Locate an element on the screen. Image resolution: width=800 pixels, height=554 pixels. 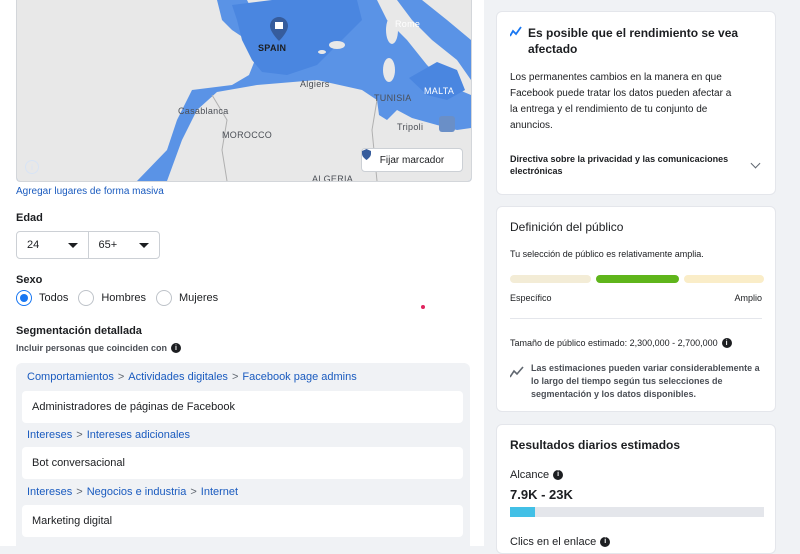
age-min-select: 24 is located at coordinates (52, 245).